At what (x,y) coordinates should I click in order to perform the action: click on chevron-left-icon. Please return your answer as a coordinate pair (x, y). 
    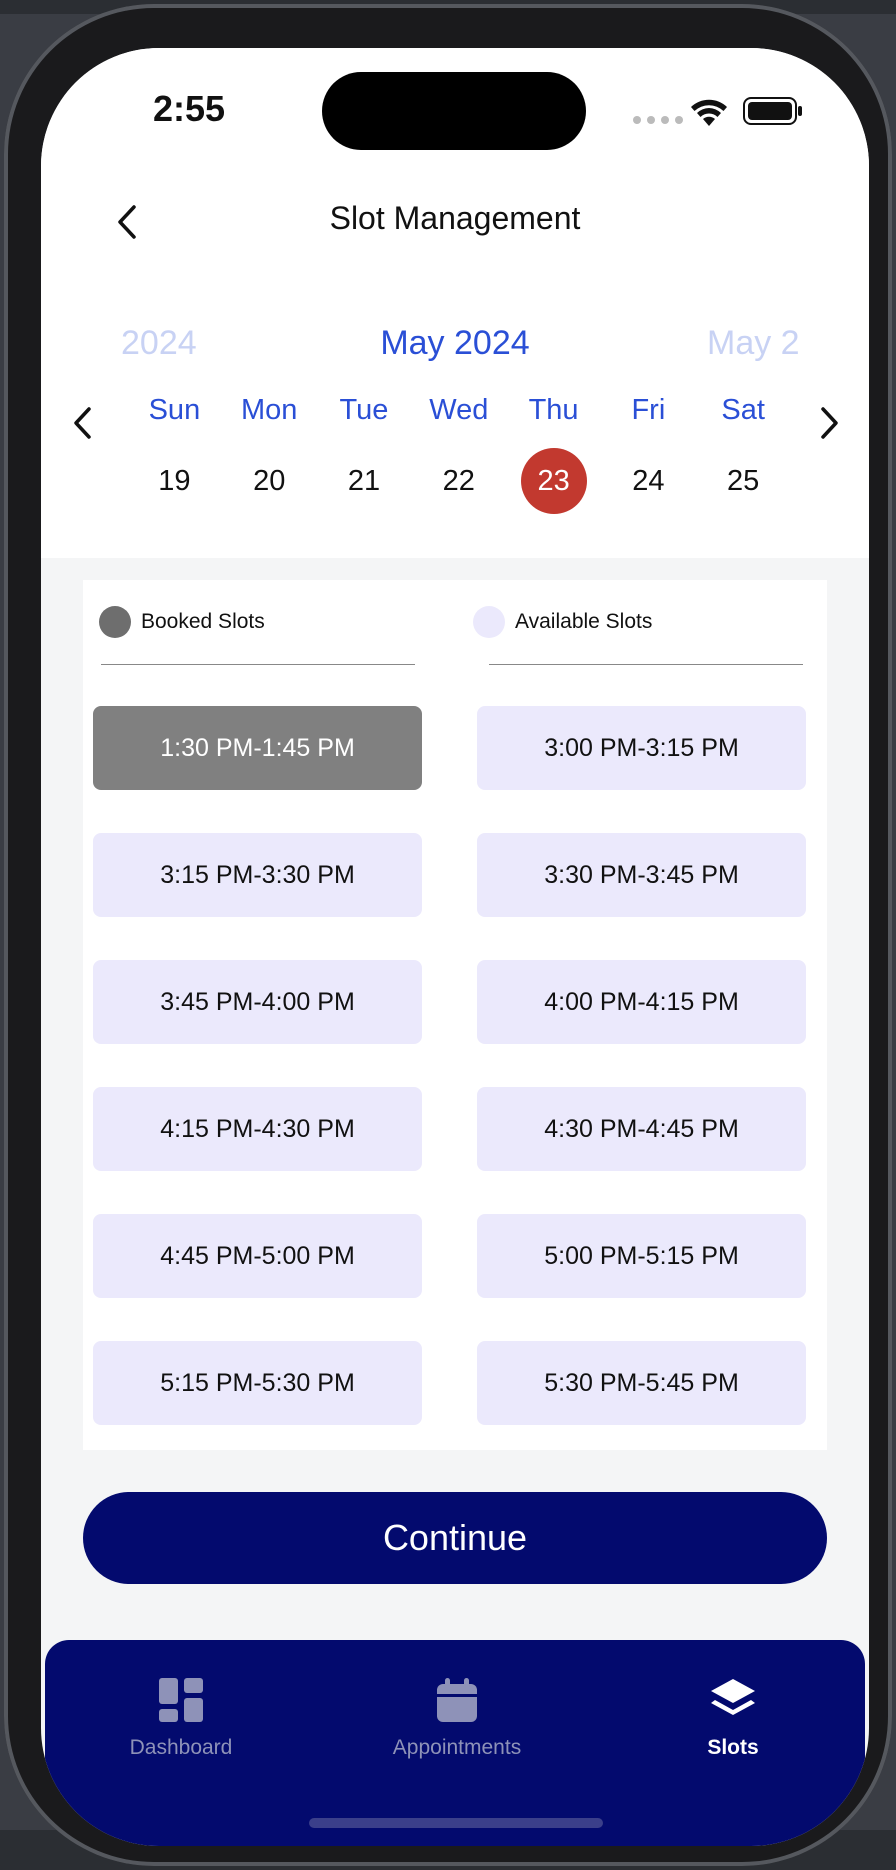
    Looking at the image, I should click on (82, 423).